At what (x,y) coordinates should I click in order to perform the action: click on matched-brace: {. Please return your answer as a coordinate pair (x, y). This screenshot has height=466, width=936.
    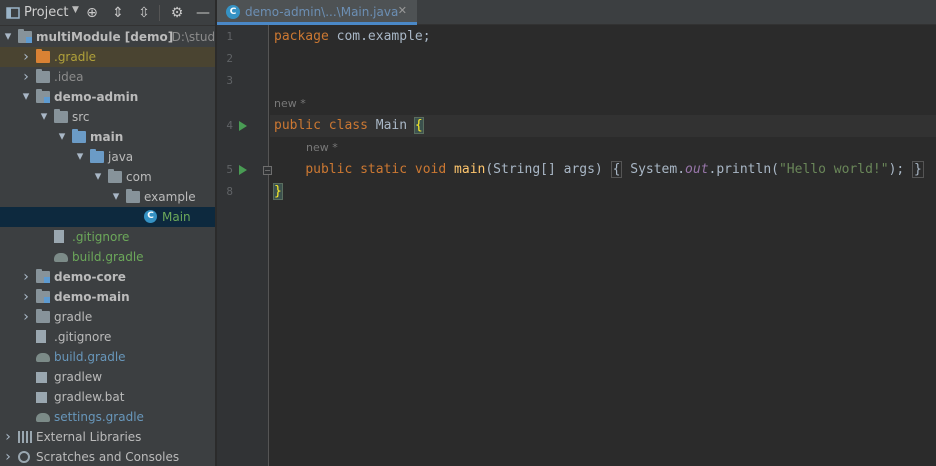
    Looking at the image, I should click on (418, 125).